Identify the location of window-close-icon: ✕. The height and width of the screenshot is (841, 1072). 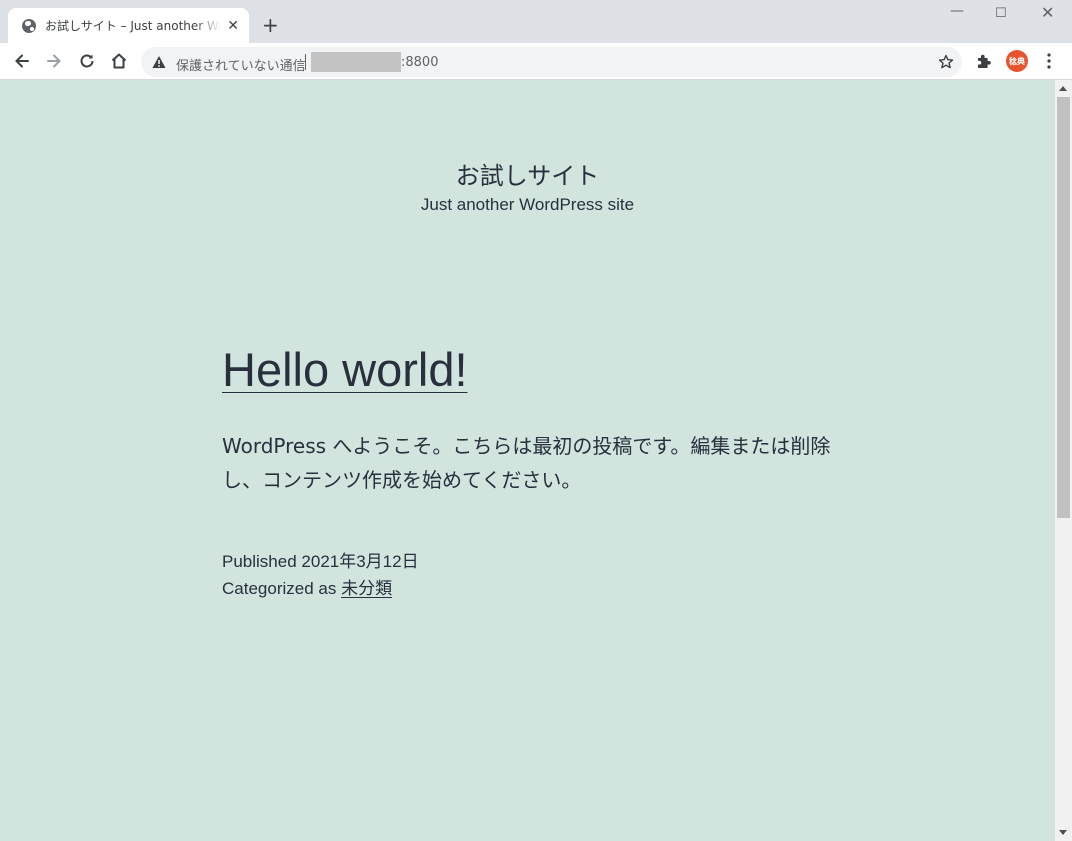
(1047, 13).